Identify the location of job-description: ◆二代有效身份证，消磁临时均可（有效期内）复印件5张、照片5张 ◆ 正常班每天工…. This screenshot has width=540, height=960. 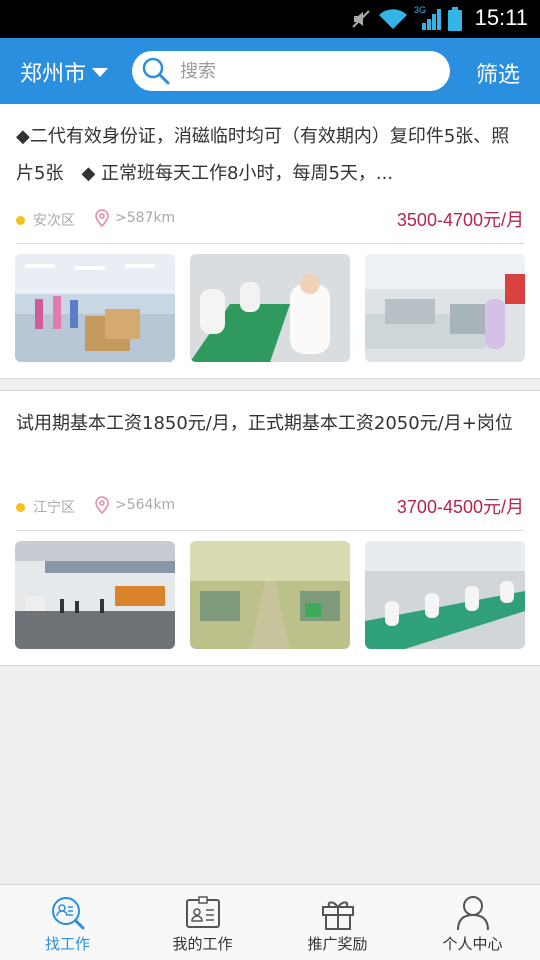
(263, 155).